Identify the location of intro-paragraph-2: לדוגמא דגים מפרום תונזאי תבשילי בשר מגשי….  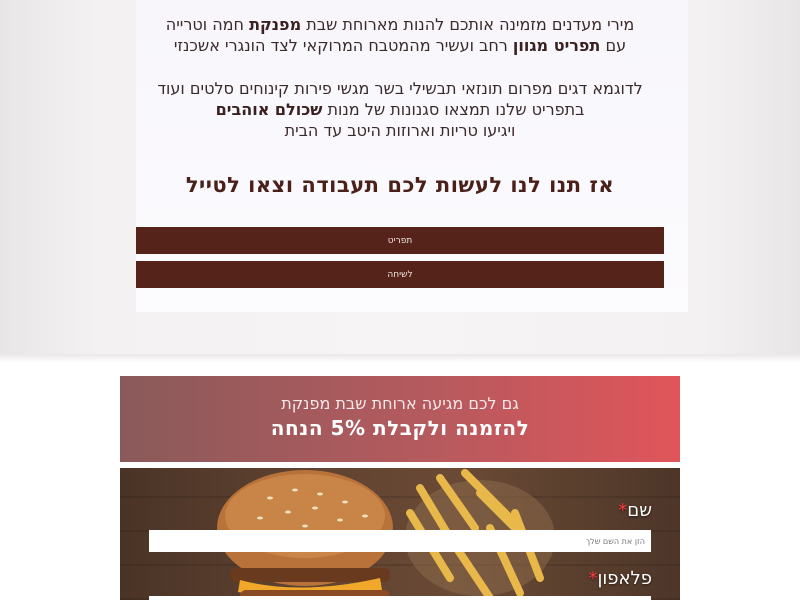
(400, 109).